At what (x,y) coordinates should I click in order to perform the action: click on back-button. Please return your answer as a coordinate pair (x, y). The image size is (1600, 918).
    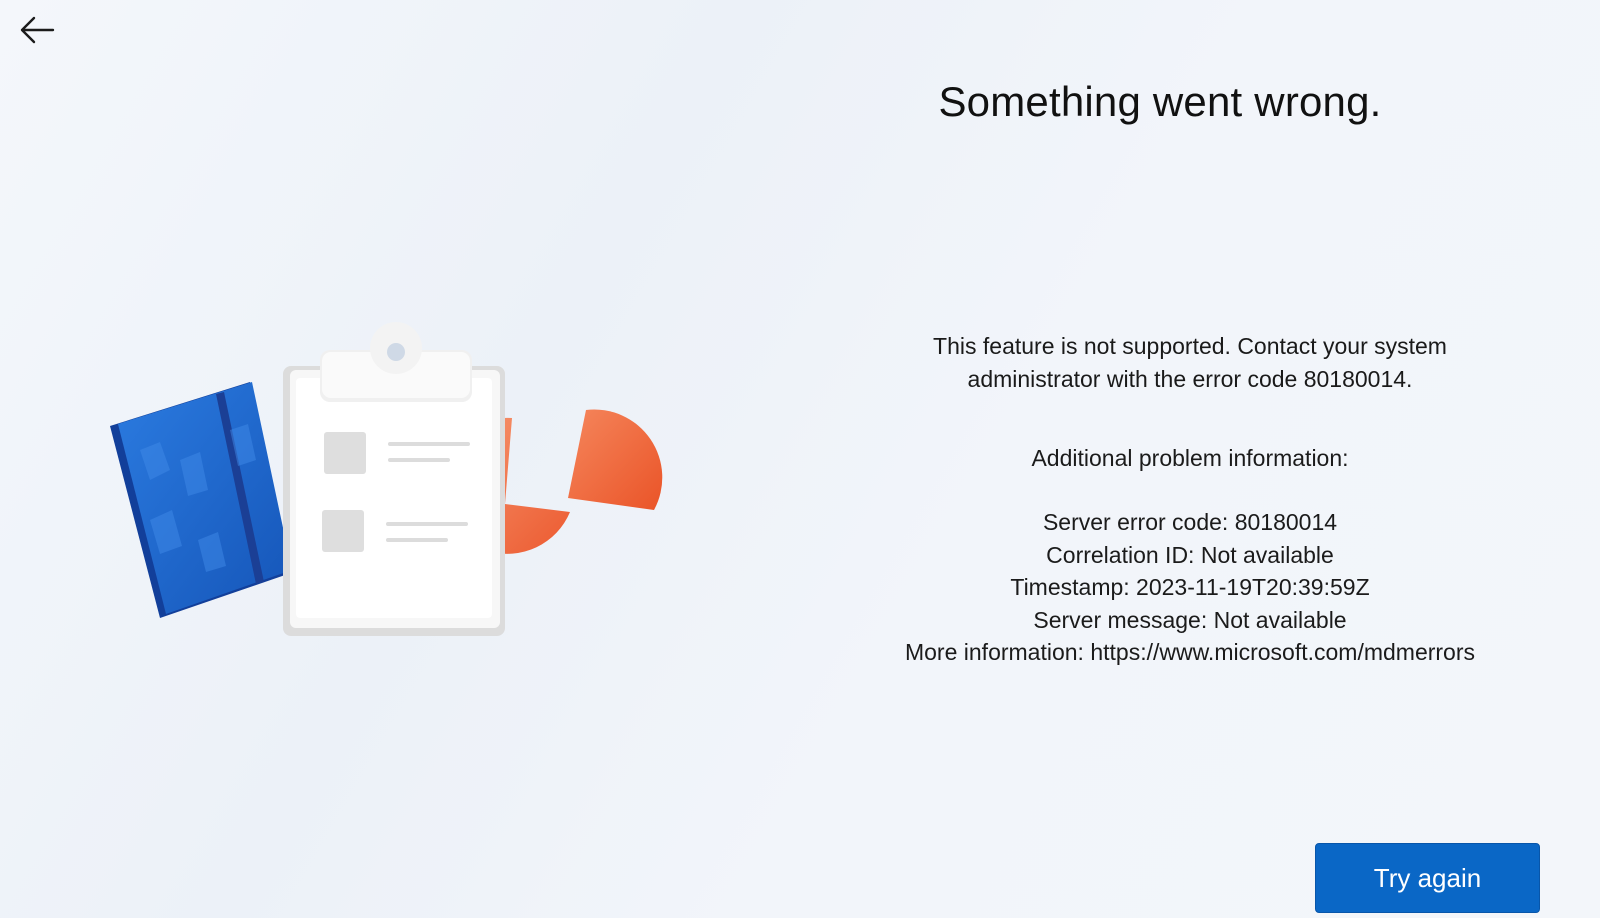
    Looking at the image, I should click on (37, 30).